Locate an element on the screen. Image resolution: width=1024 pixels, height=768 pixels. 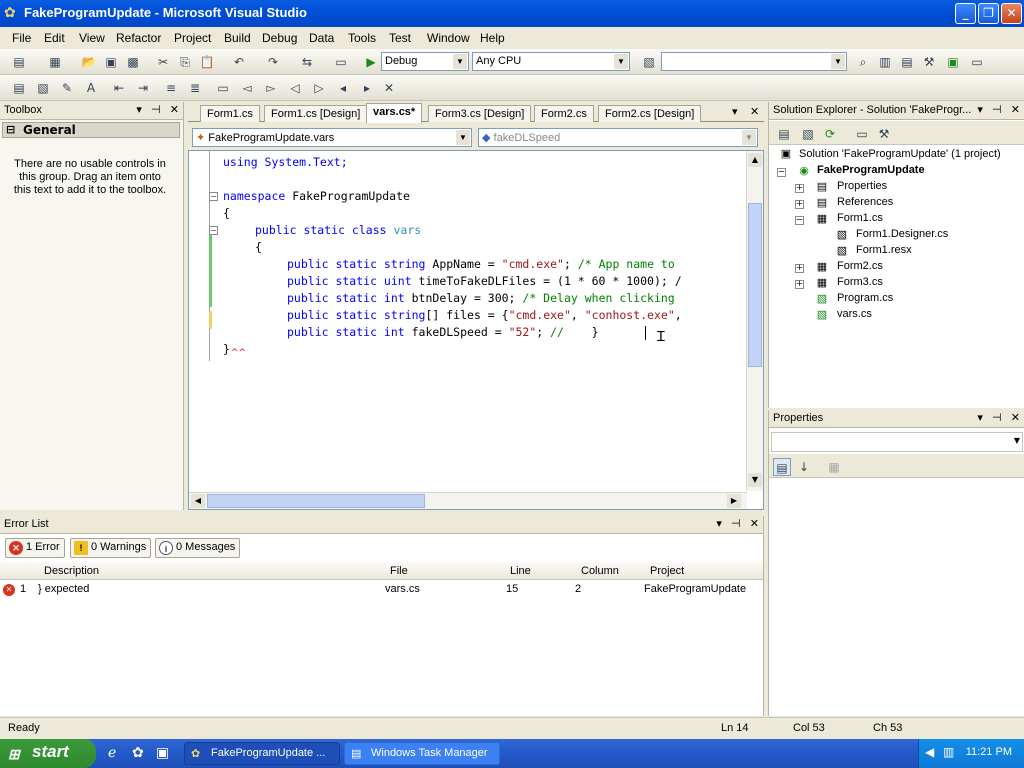
prev-bookmark-doc-icon: ◂ is located at coordinates (343, 88).